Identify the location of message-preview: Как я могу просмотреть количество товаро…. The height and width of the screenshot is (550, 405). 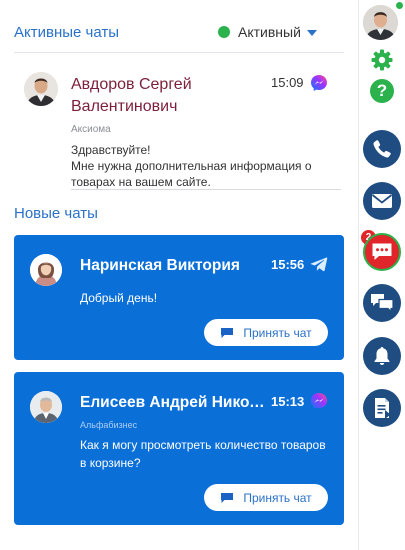
(203, 454).